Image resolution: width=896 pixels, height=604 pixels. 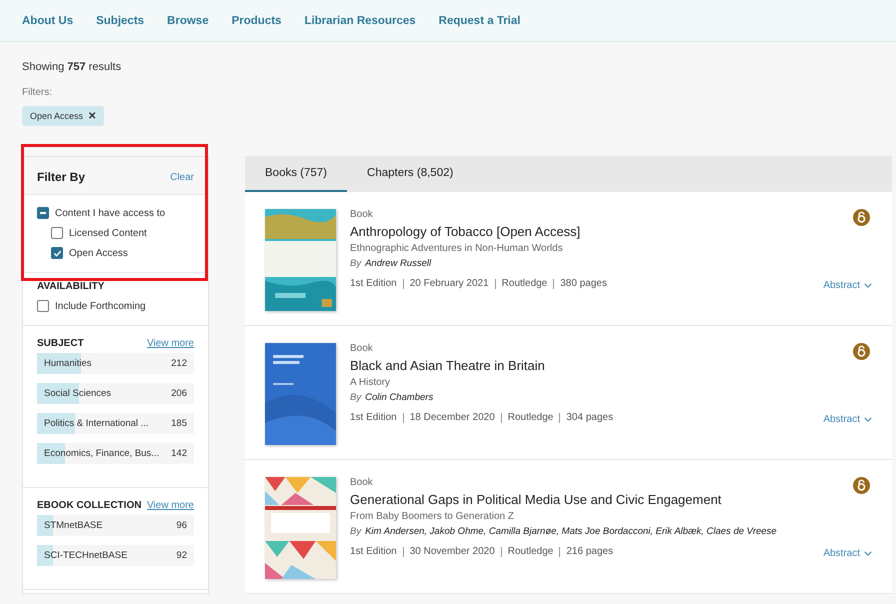 What do you see at coordinates (73, 525) in the screenshot?
I see `facet-label: STMnetBASE` at bounding box center [73, 525].